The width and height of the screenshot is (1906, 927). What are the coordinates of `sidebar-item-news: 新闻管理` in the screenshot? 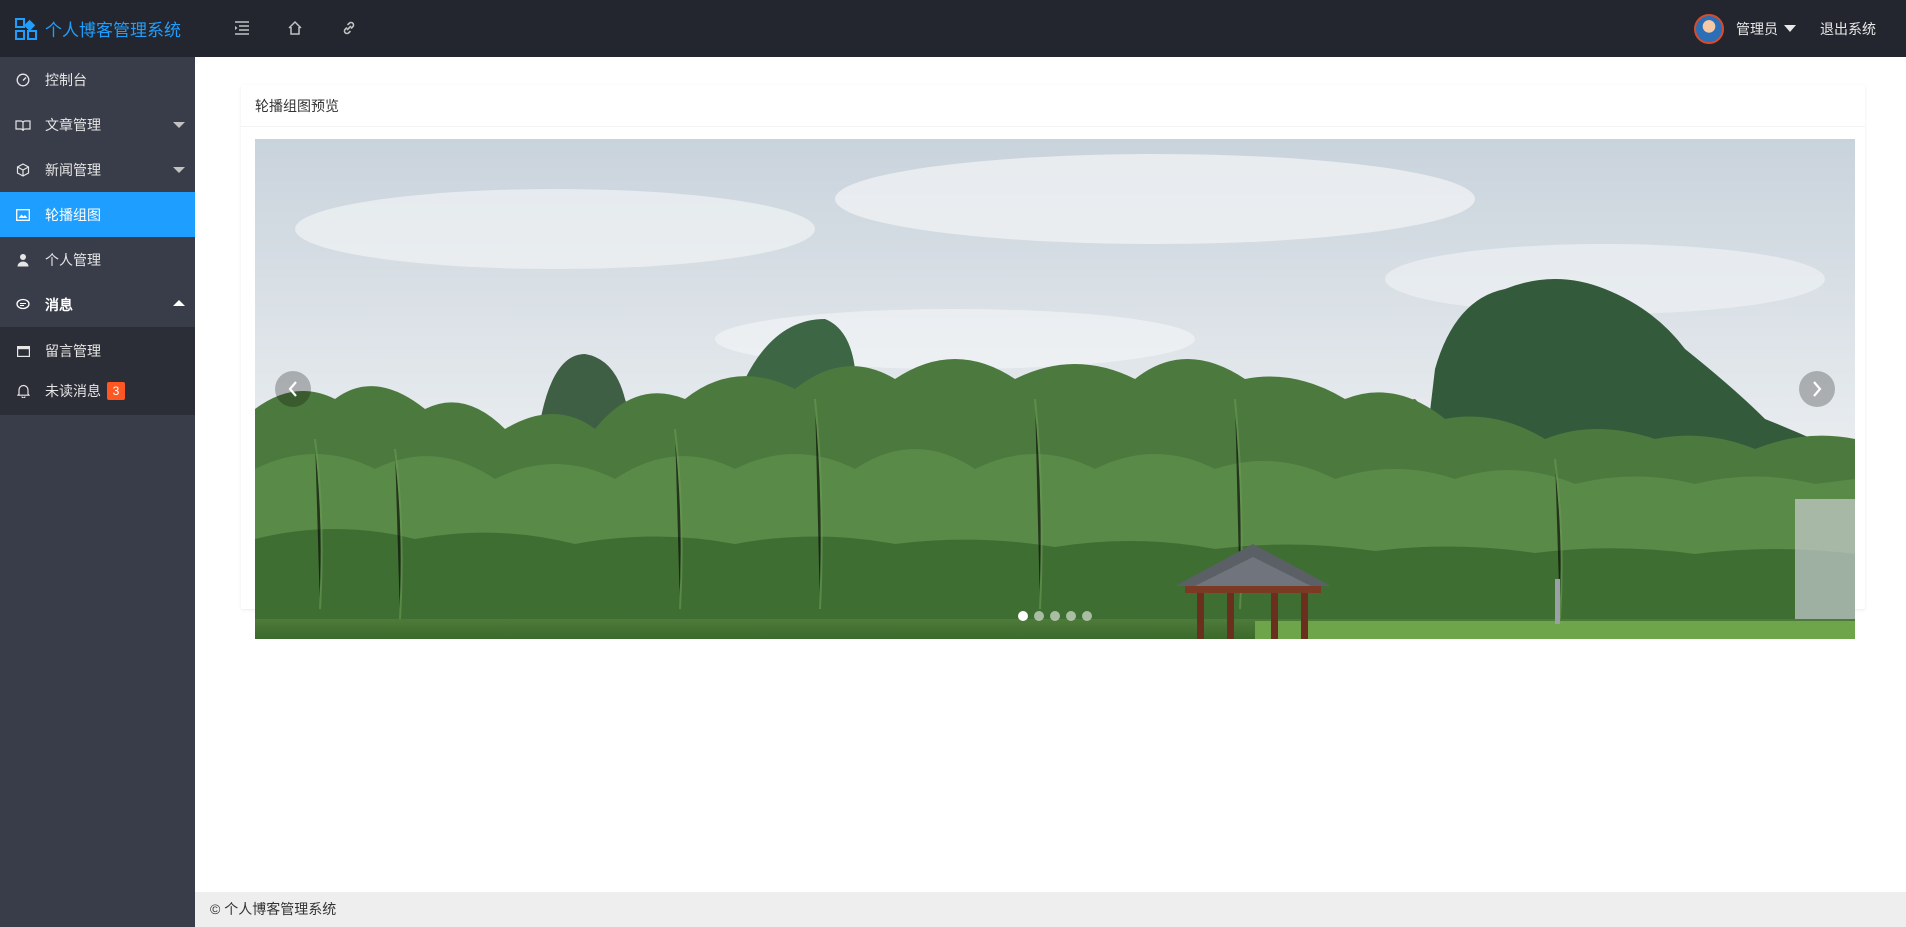 It's located at (97, 169).